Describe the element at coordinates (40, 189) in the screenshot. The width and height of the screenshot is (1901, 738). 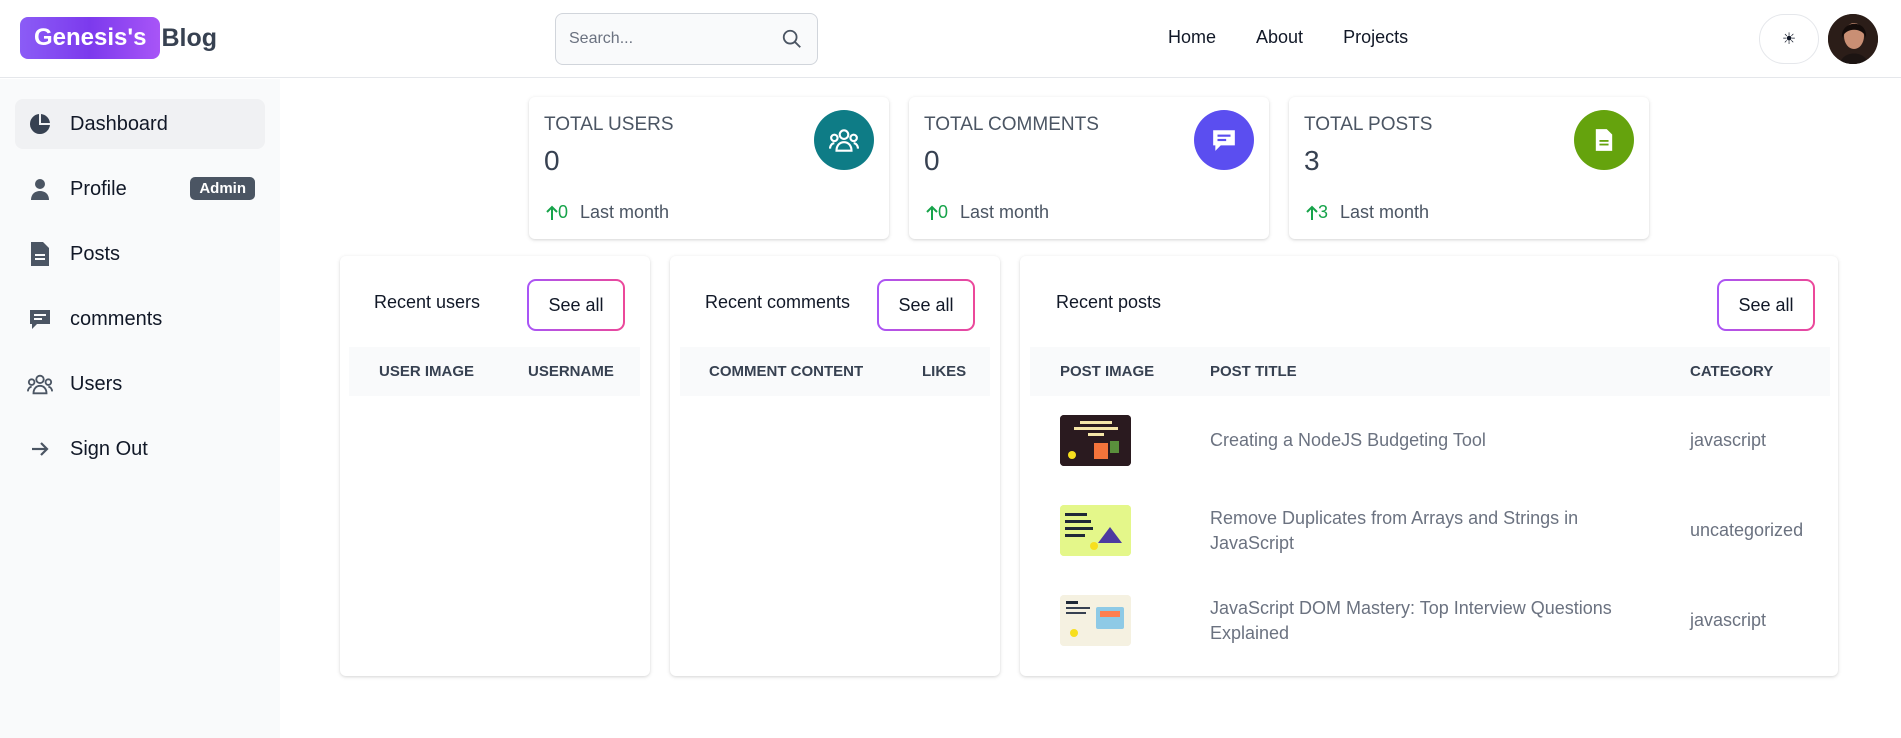
I see `user-icon` at that location.